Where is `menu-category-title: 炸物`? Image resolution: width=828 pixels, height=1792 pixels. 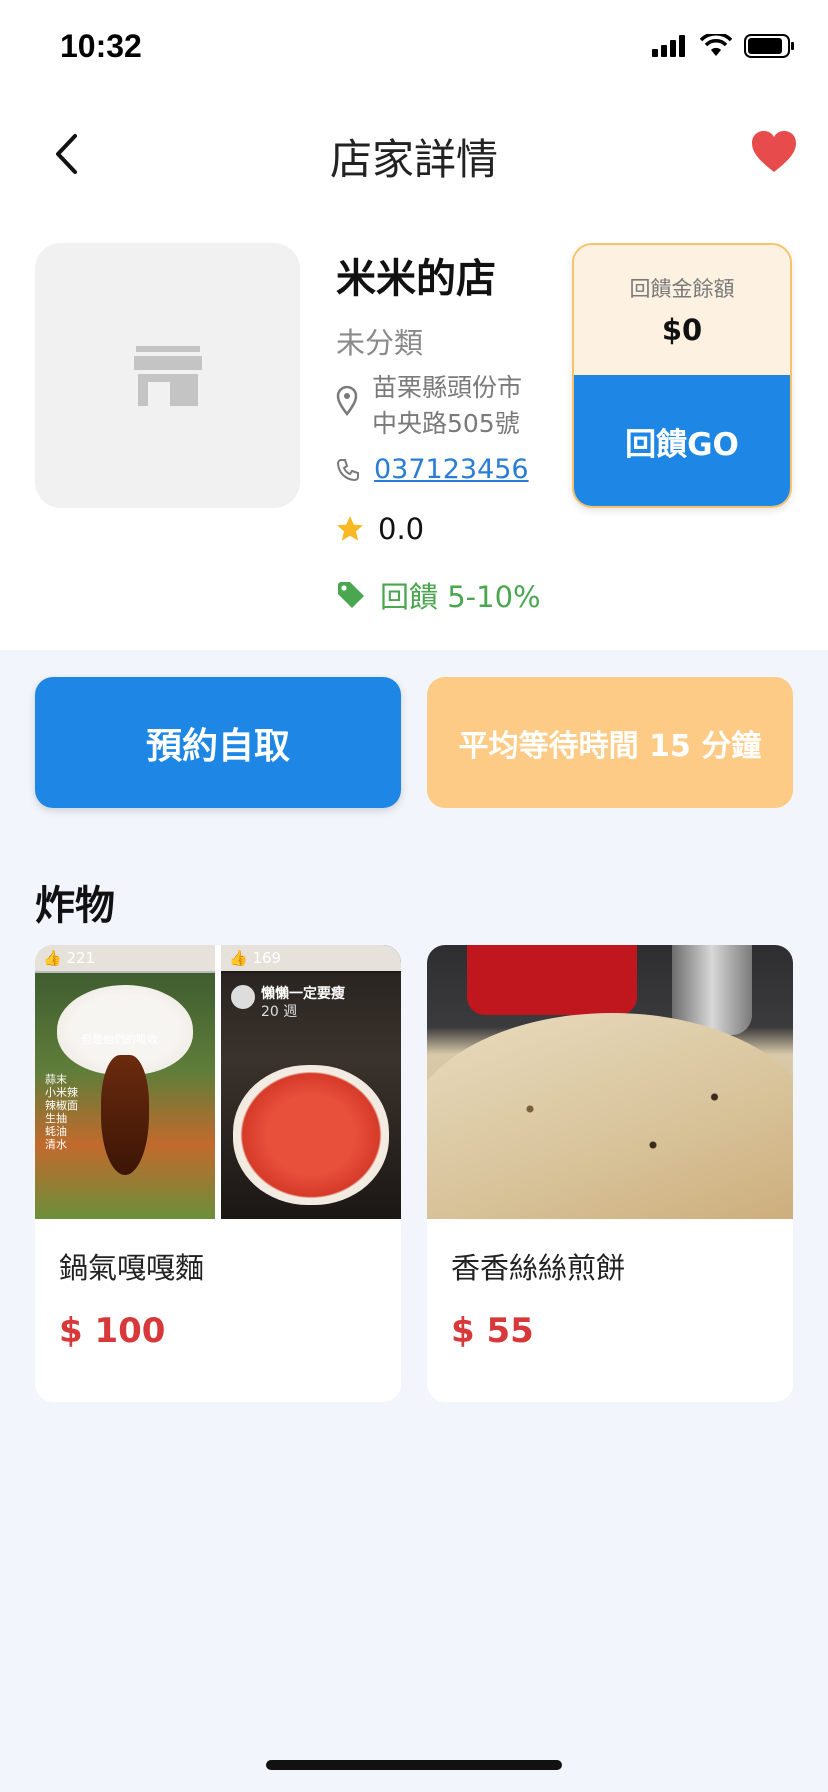 menu-category-title: 炸物 is located at coordinates (75, 906).